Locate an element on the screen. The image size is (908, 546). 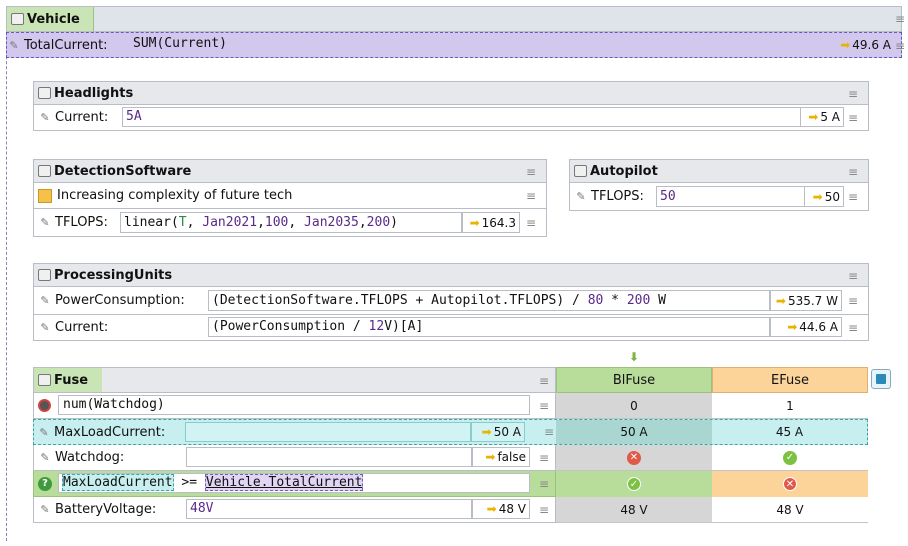
fuse-condition-efuse: ✕ is located at coordinates (790, 484).